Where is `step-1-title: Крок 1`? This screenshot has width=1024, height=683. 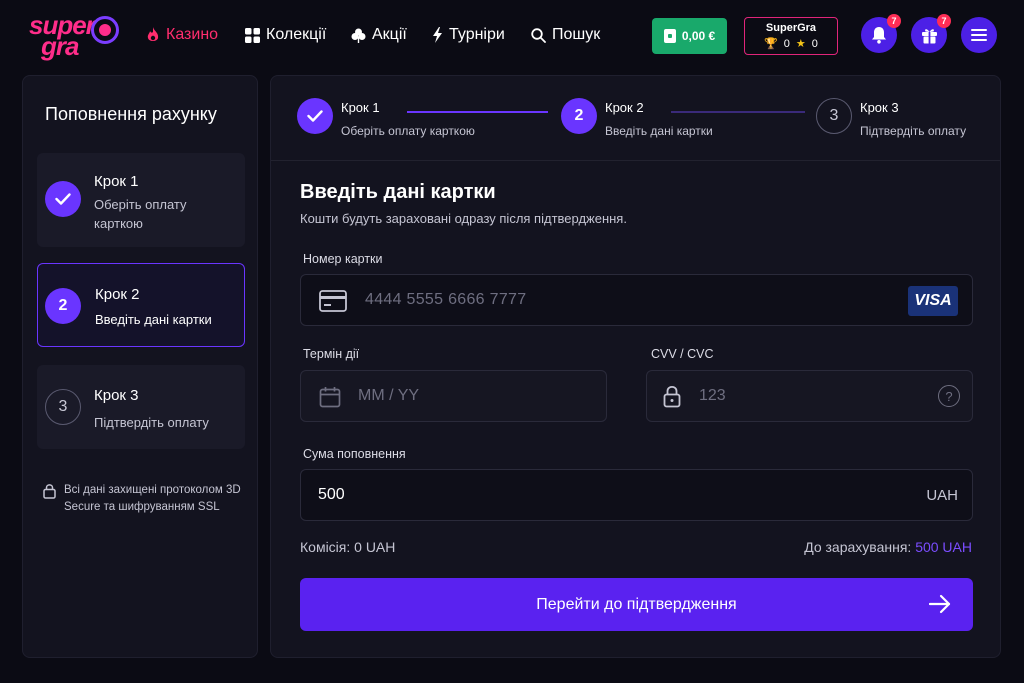 step-1-title: Крок 1 is located at coordinates (116, 181).